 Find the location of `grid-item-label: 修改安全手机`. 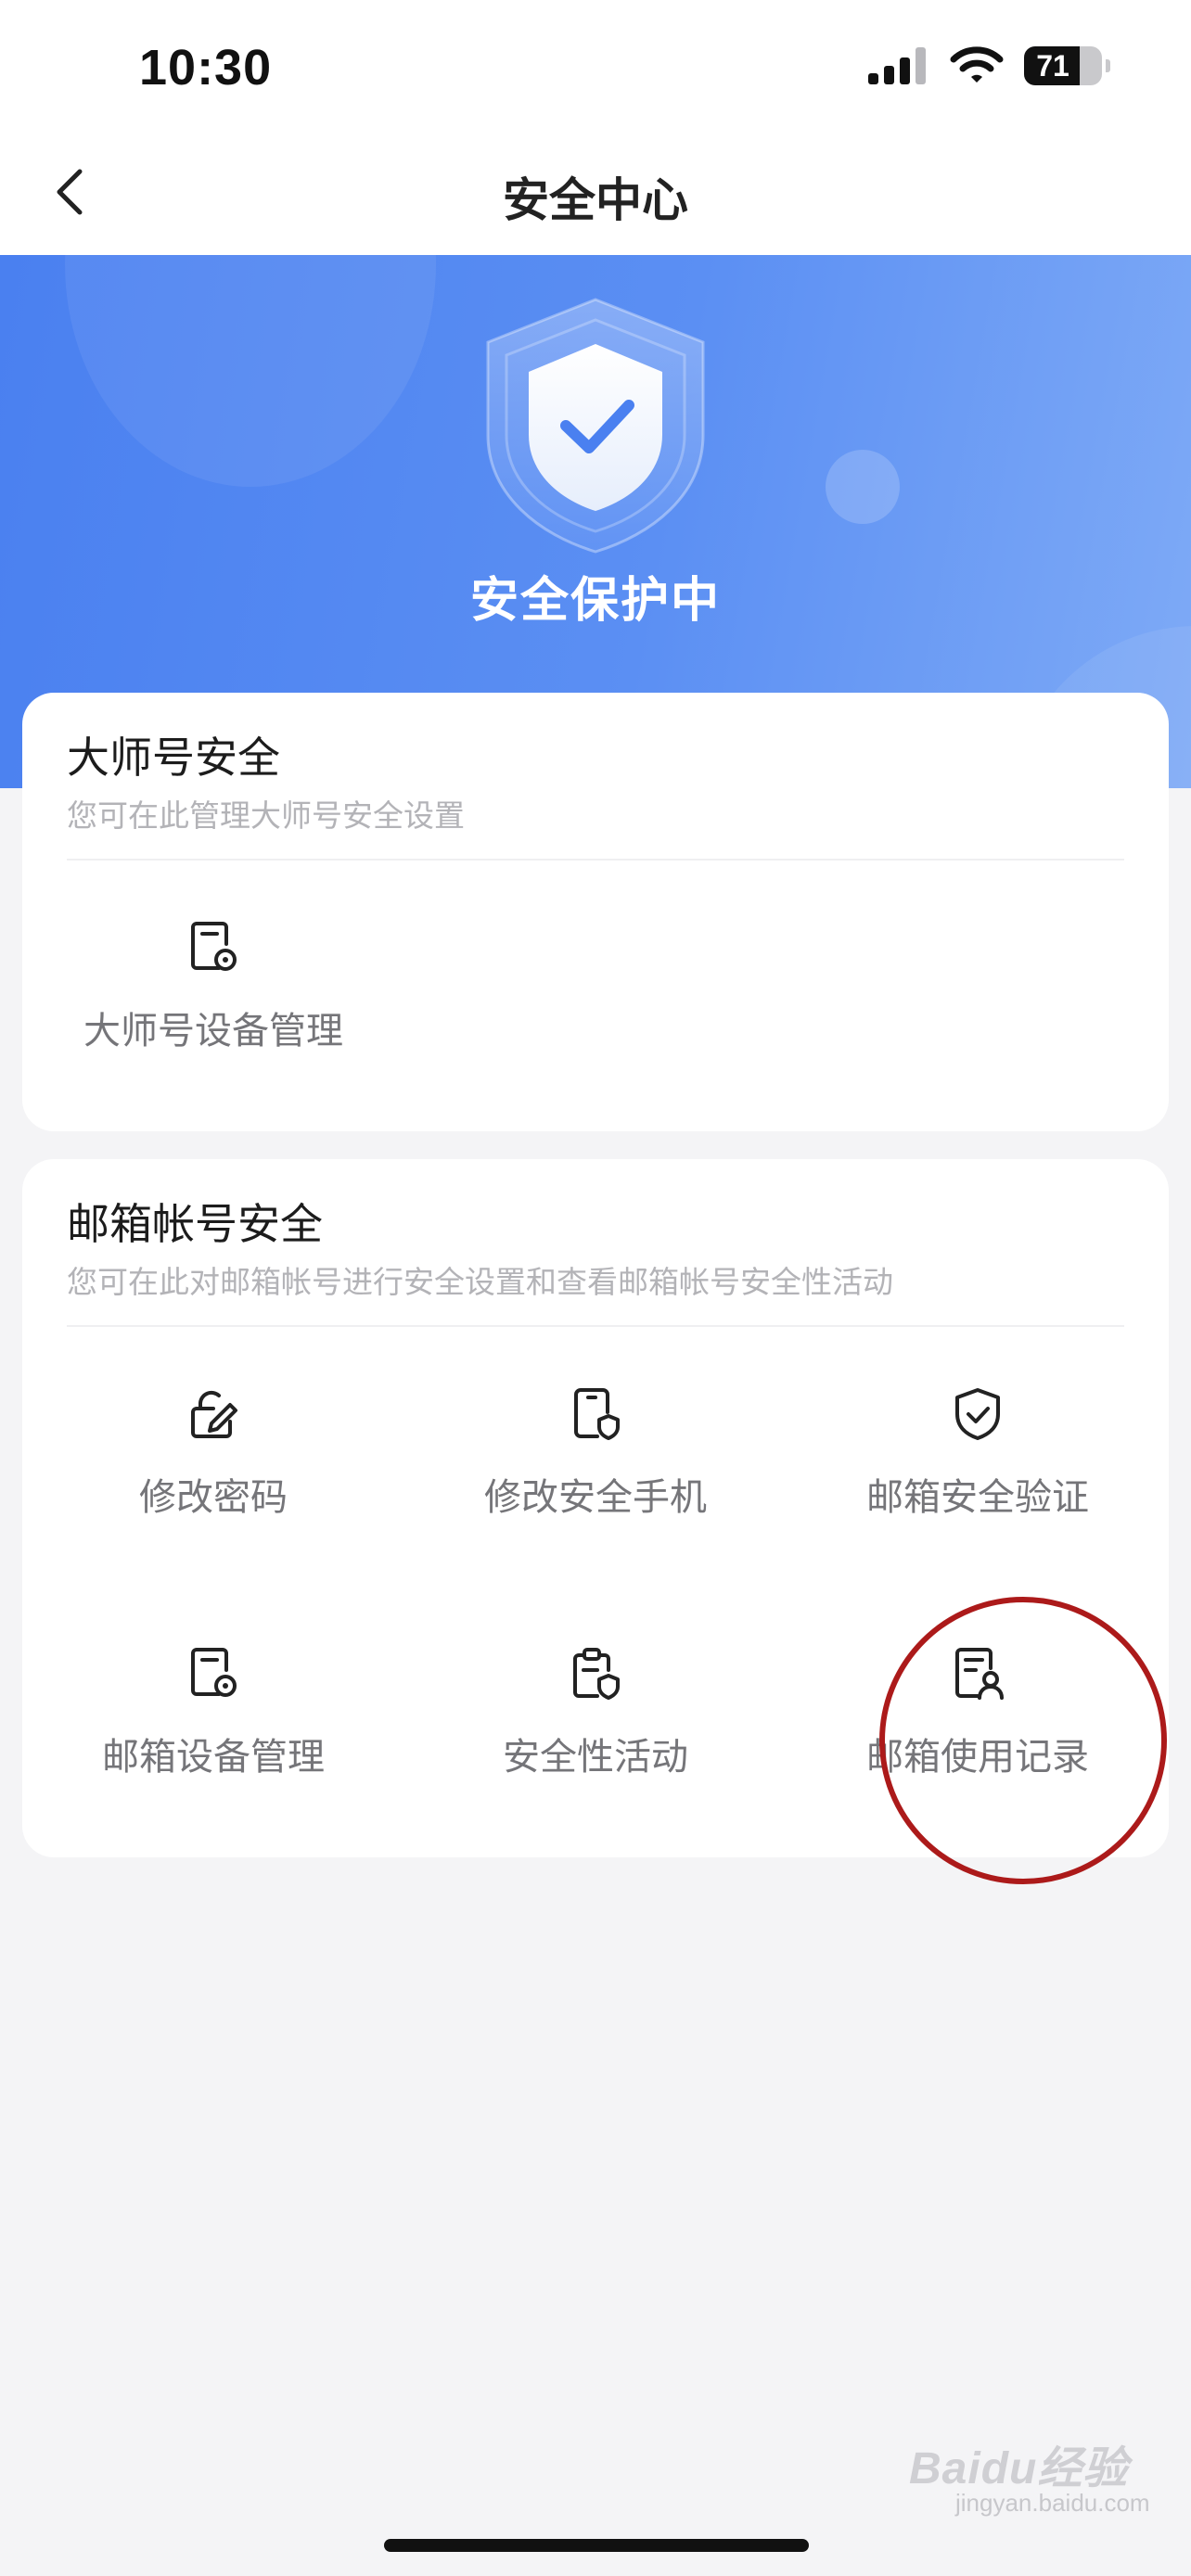

grid-item-label: 修改安全手机 is located at coordinates (595, 1498).